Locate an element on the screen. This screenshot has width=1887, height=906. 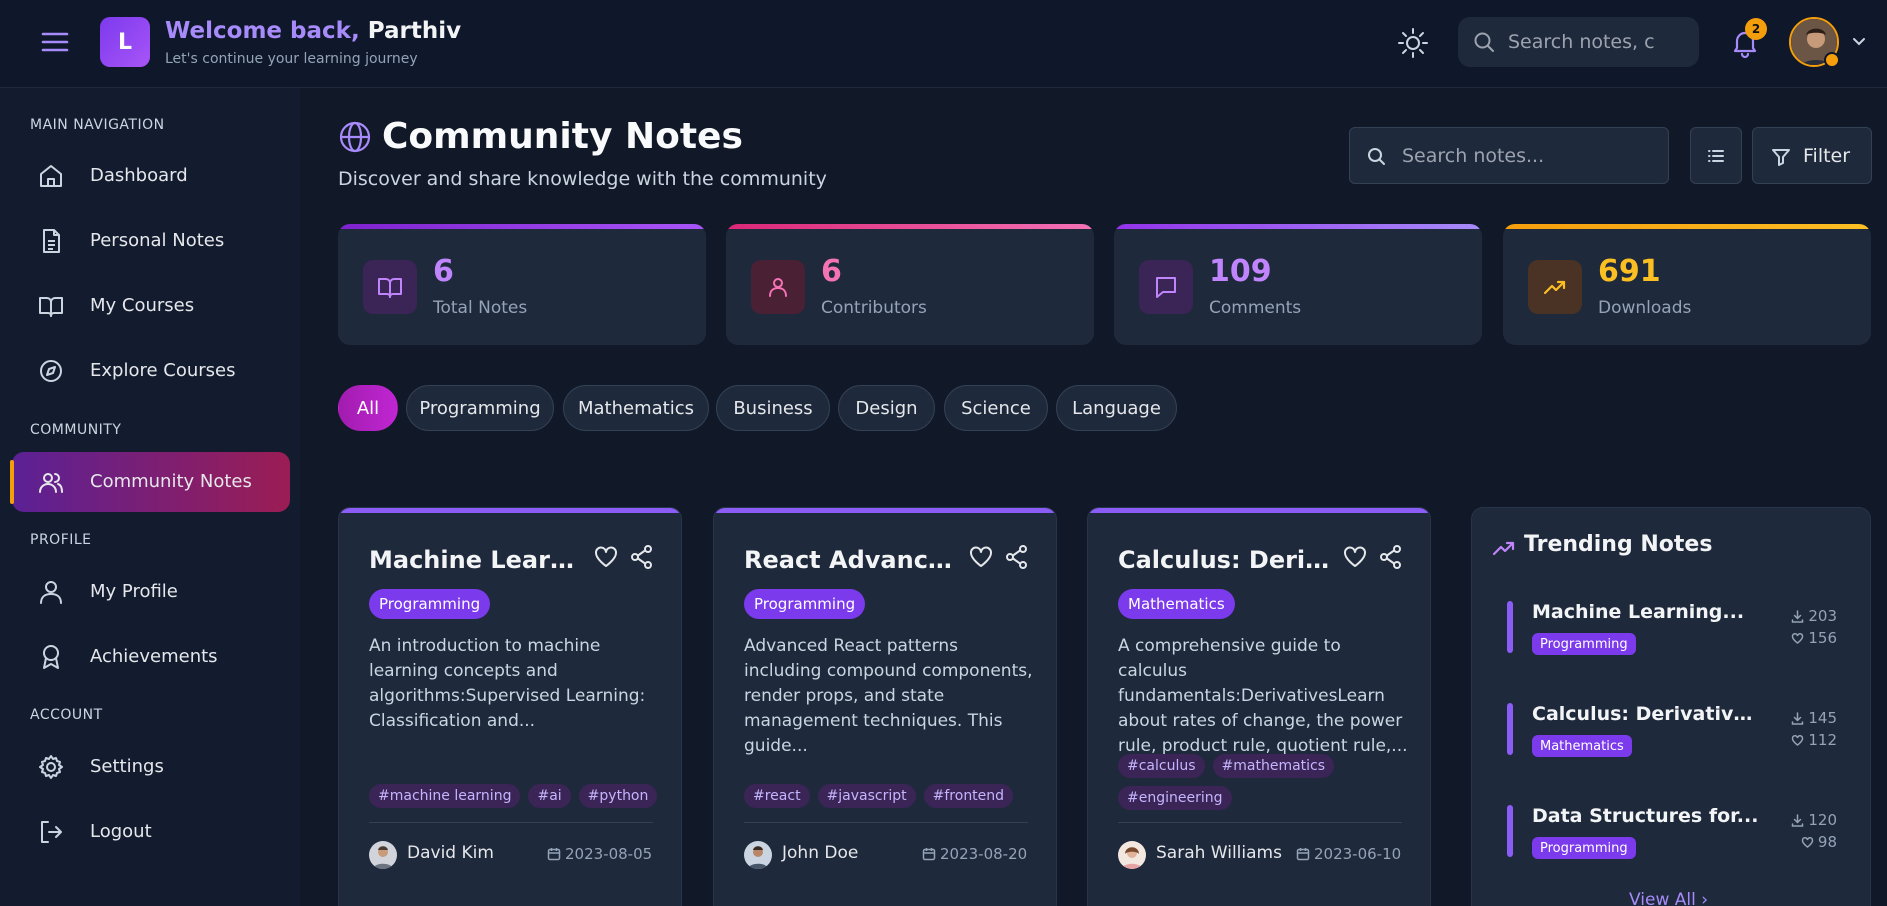
logout-icon is located at coordinates (51, 832).